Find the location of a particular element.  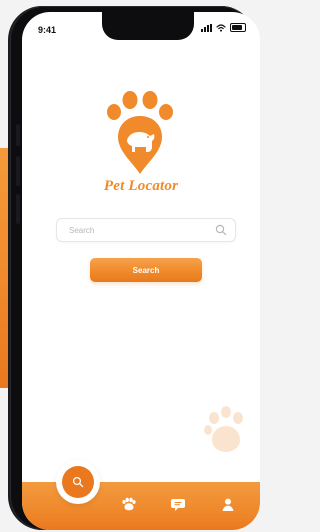

status-bar: 9:41 is located at coordinates (141, 26).